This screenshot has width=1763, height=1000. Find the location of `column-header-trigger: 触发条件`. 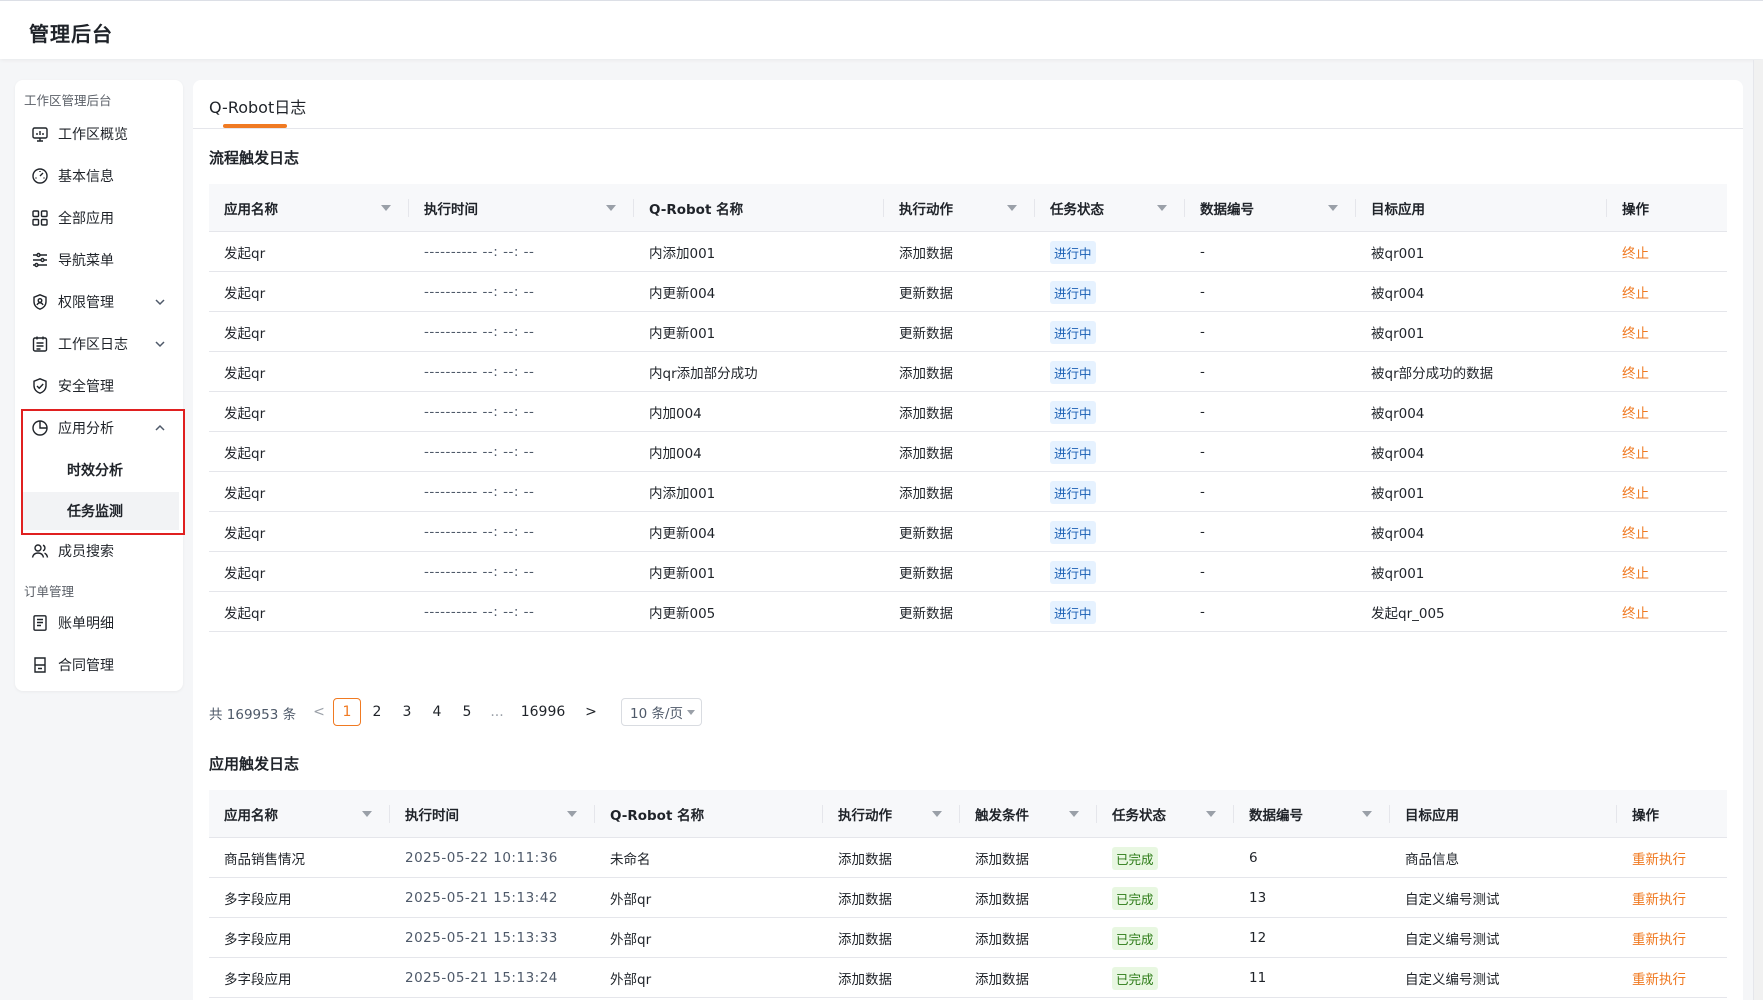

column-header-trigger: 触发条件 is located at coordinates (1028, 814).